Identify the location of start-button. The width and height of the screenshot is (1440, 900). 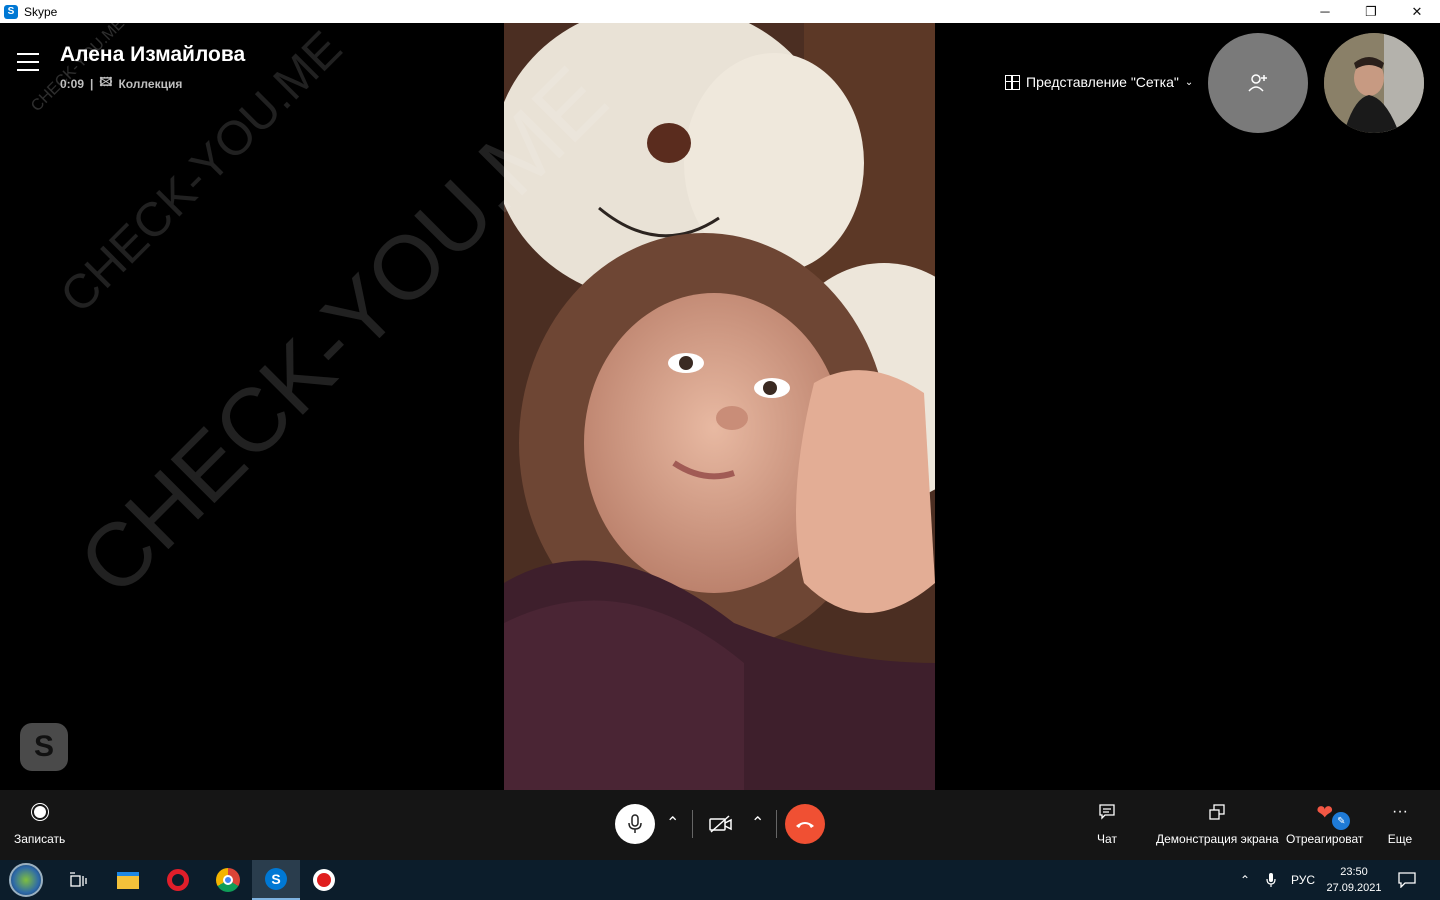
(26, 880).